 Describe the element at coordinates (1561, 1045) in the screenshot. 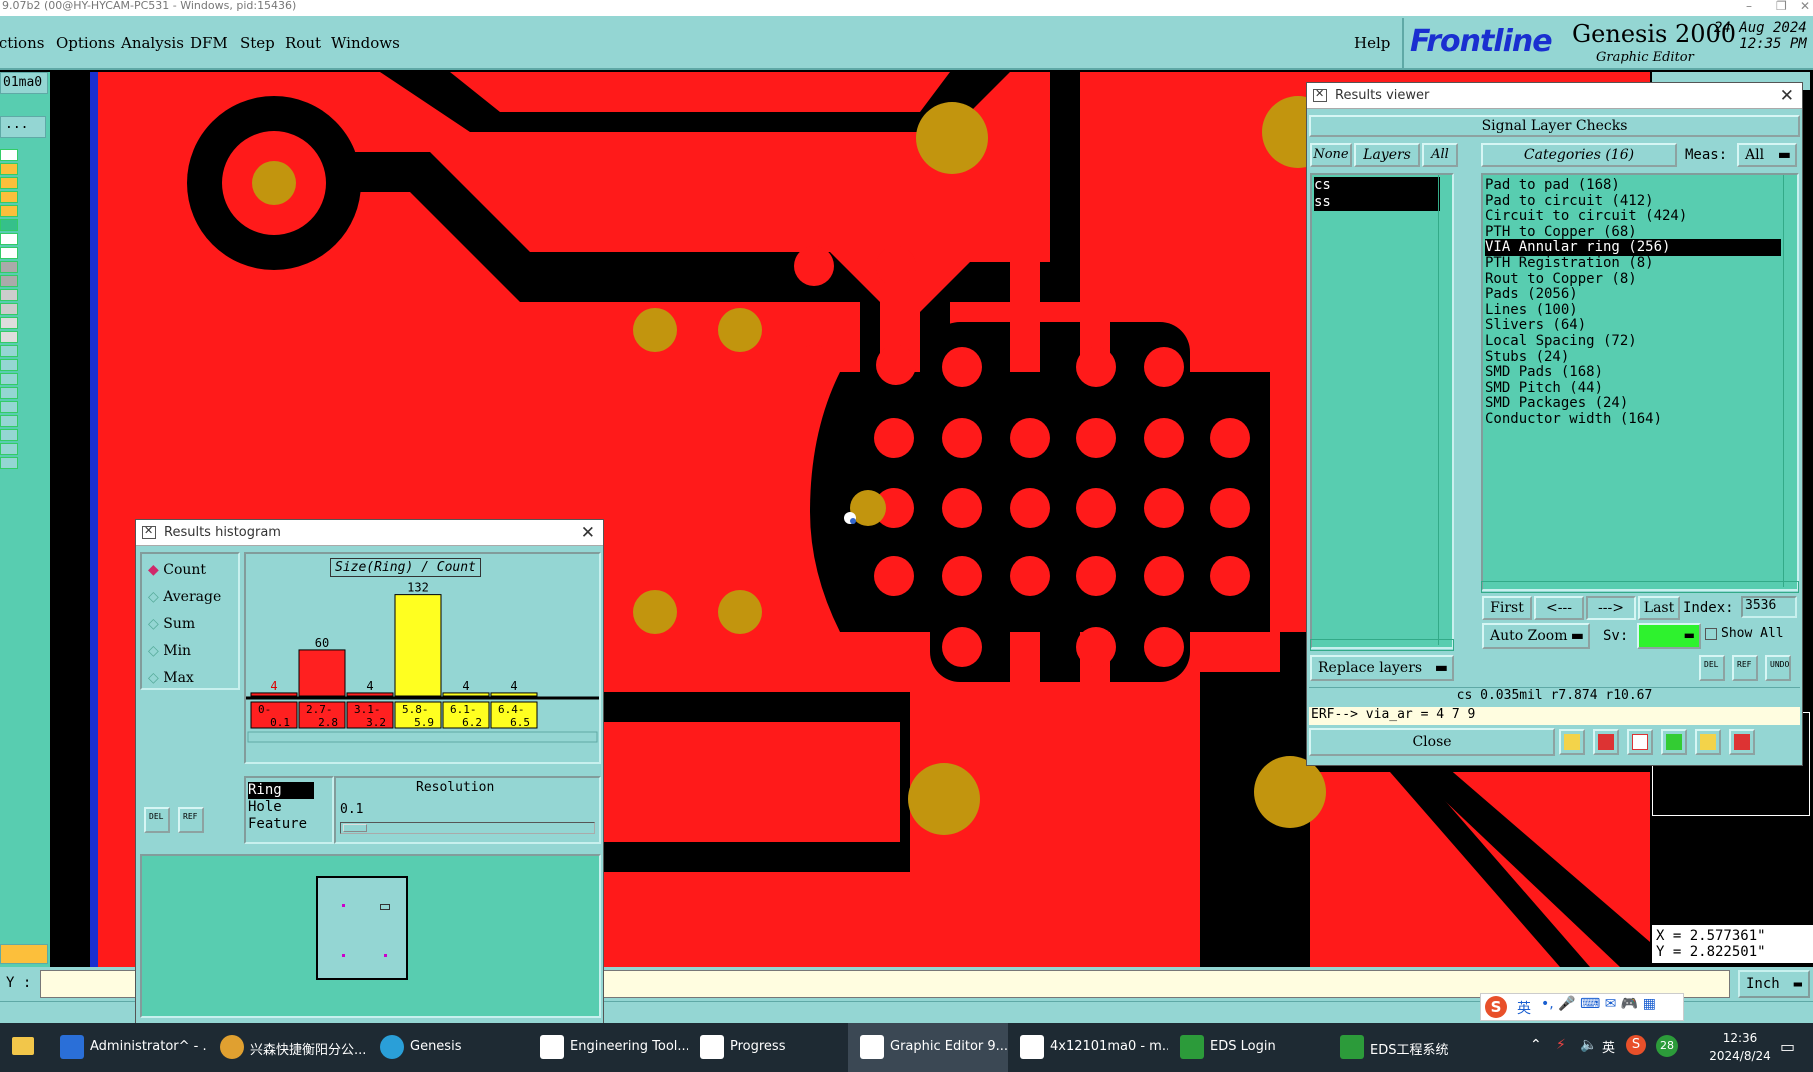

I see `tray-app-icon: ⚡` at that location.